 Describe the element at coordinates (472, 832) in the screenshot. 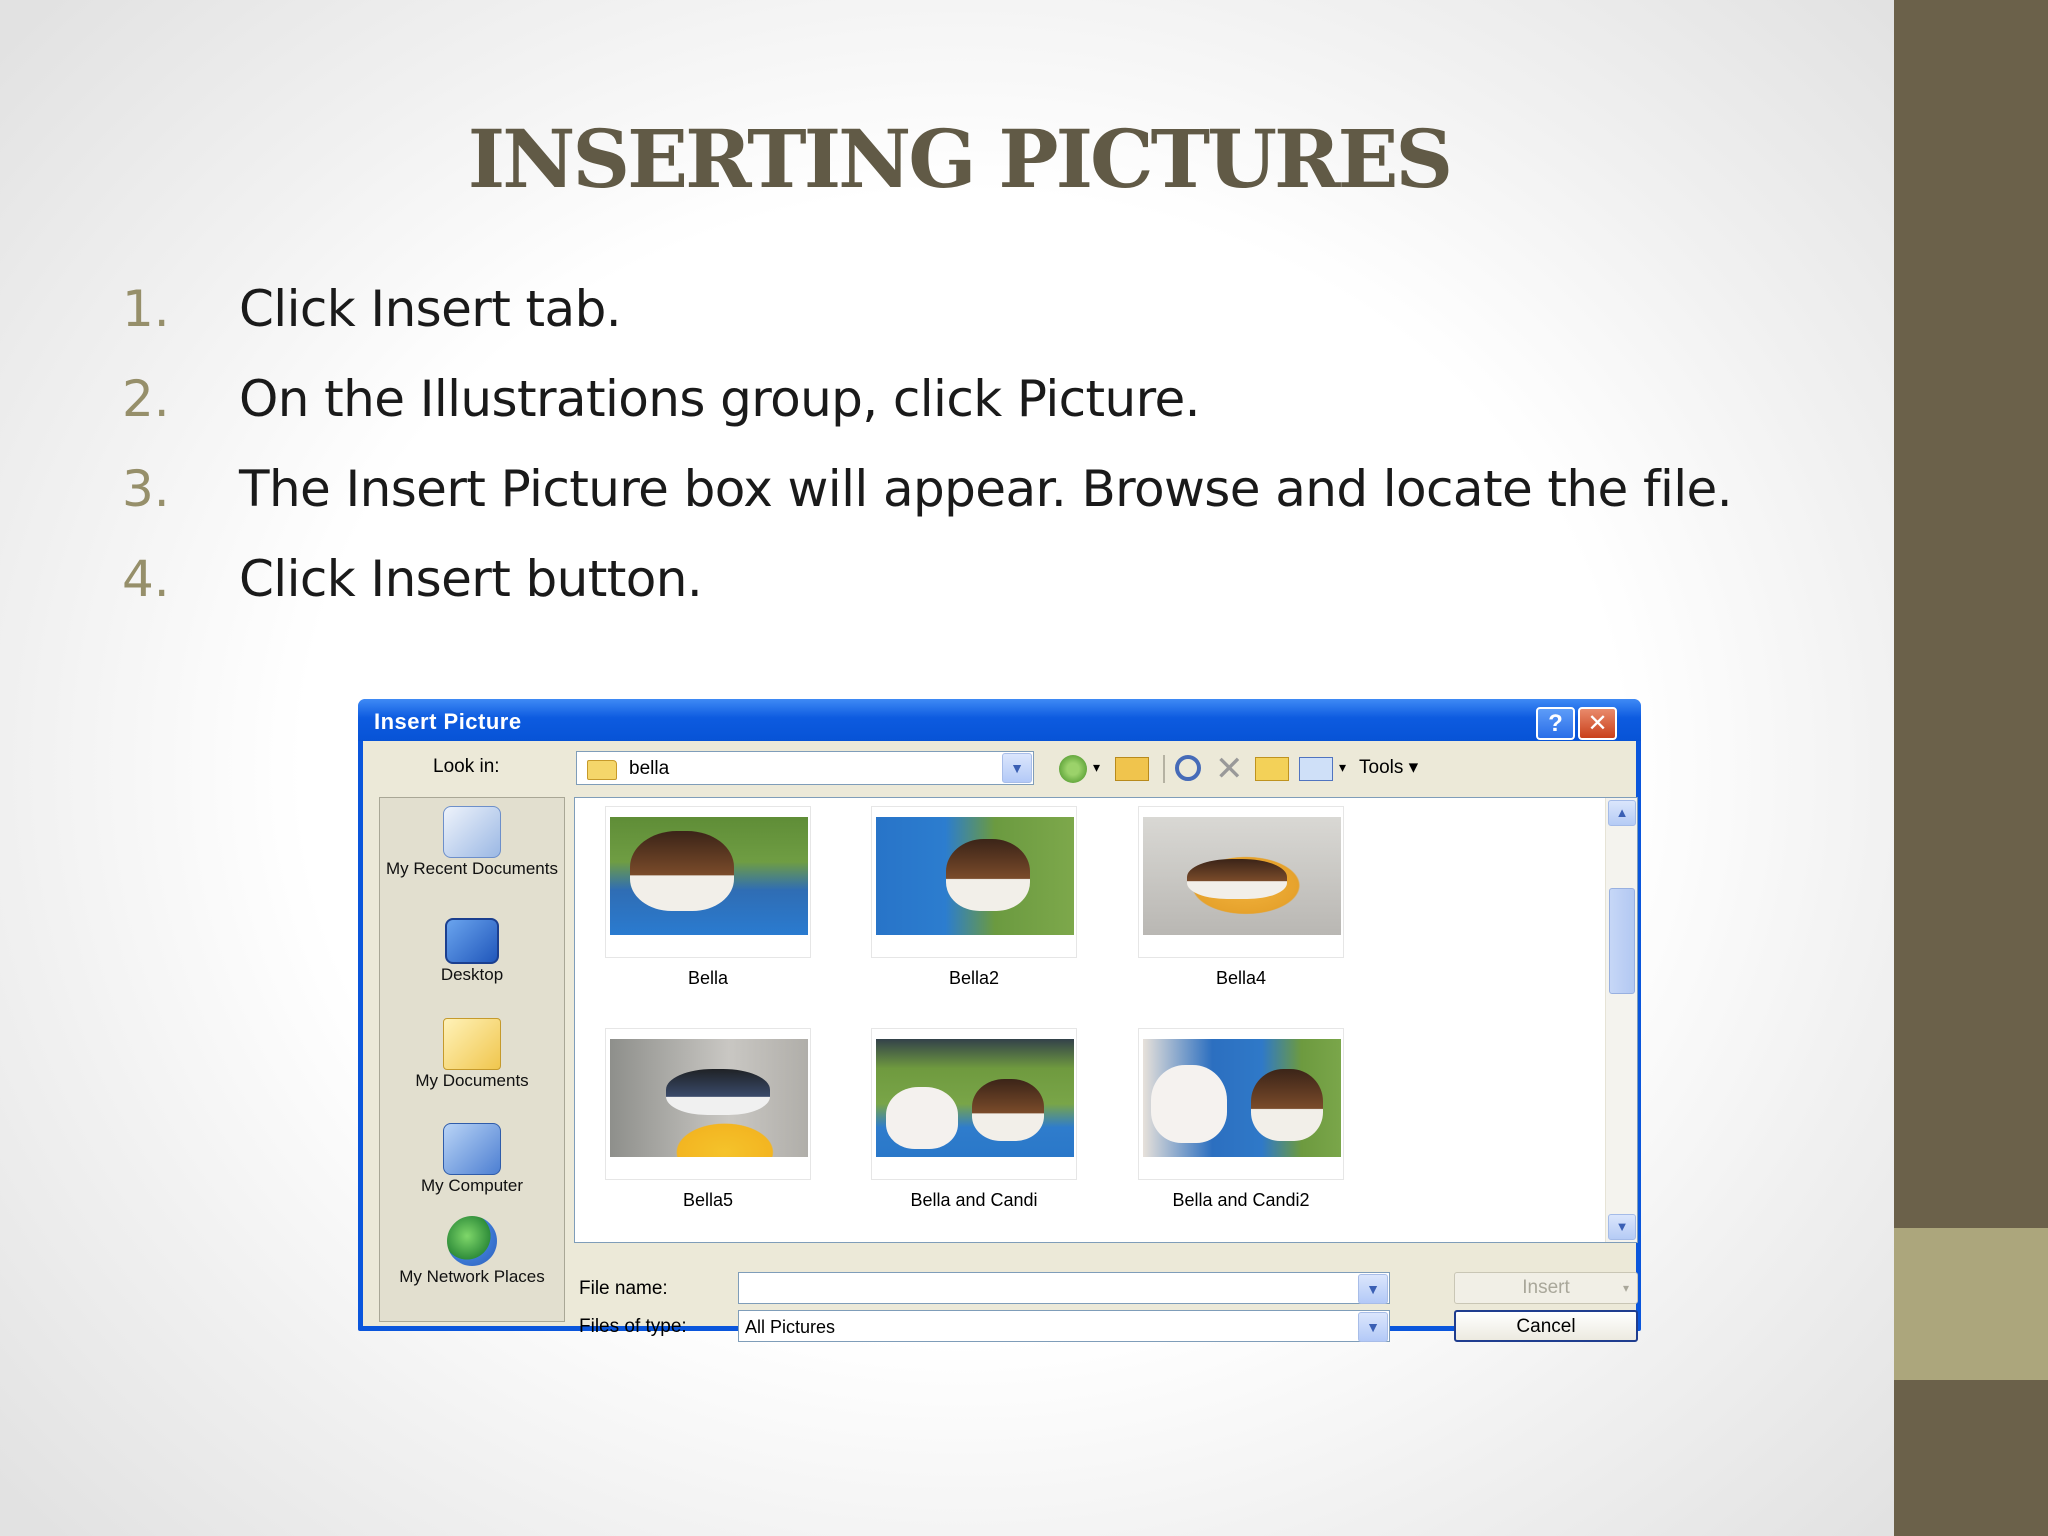

I see `recent-documents-icon` at that location.